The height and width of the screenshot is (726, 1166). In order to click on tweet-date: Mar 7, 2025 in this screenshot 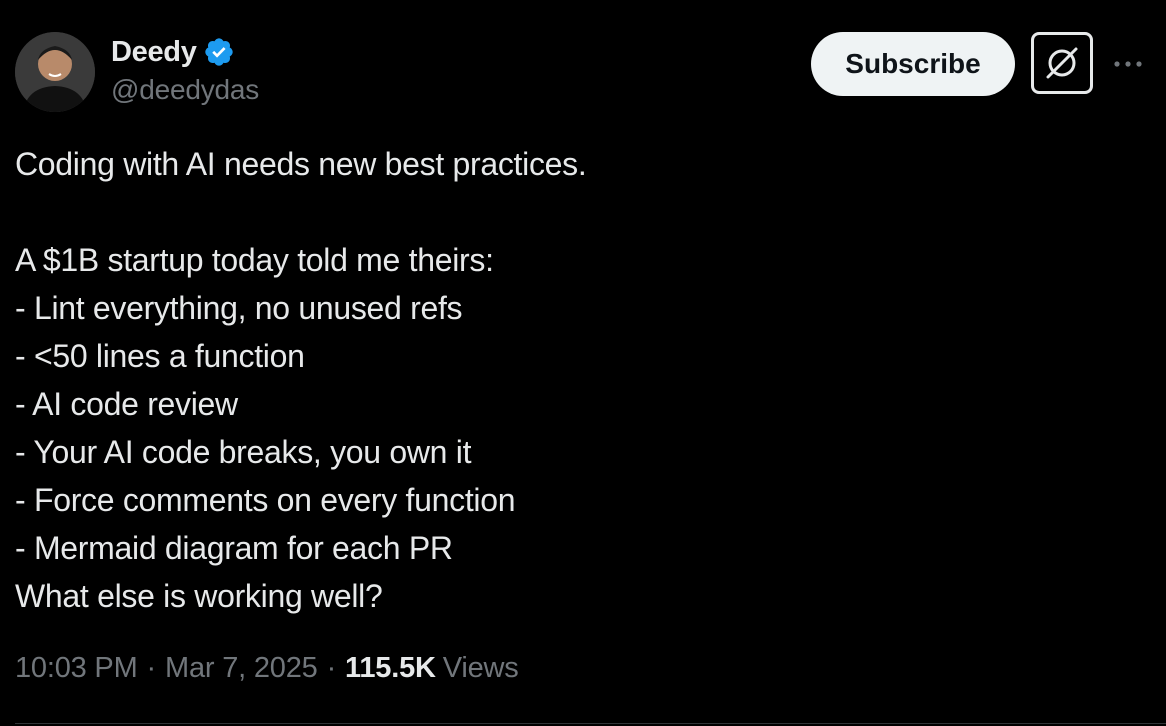, I will do `click(241, 668)`.